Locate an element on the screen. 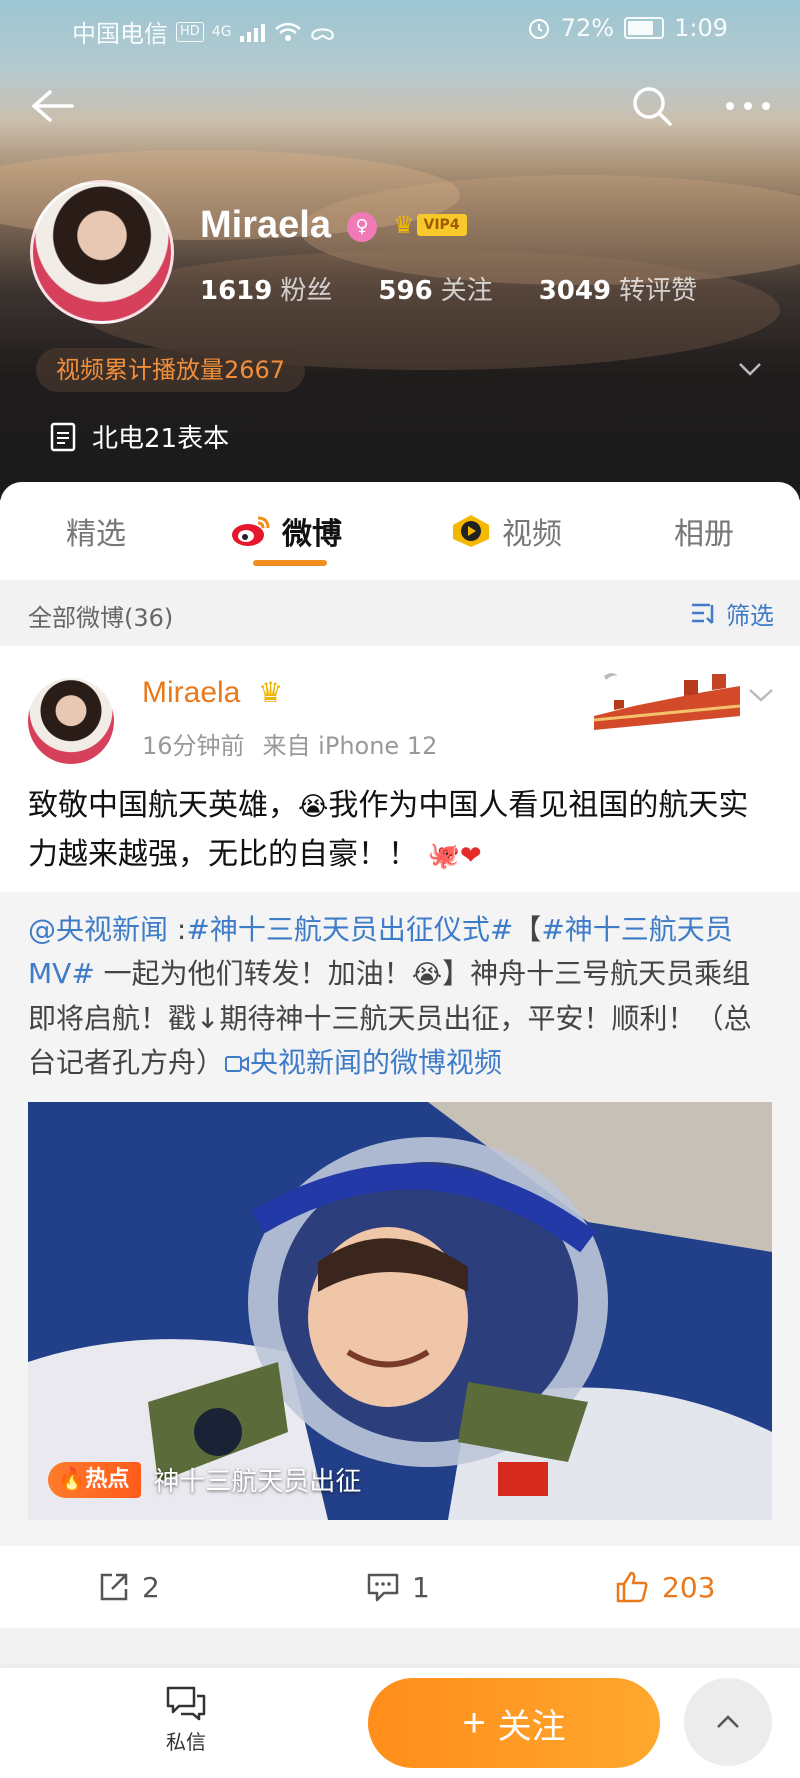  hot-topic-title: 神十三航天员出征 is located at coordinates (257, 1482).